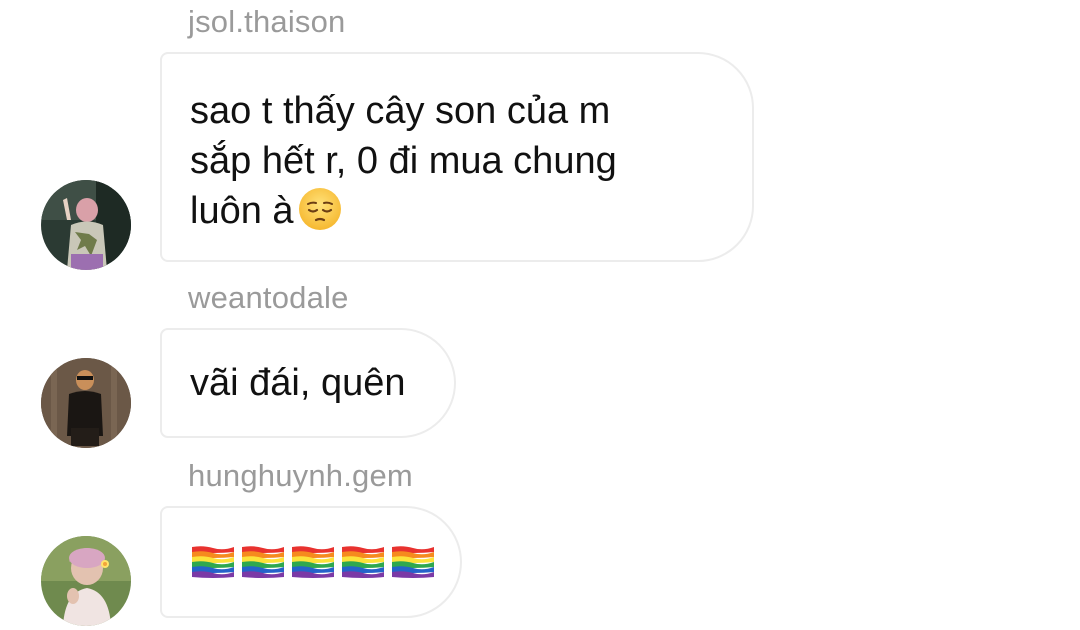 Image resolution: width=1080 pixels, height=630 pixels. I want to click on pensive-face-icon, so click(320, 209).